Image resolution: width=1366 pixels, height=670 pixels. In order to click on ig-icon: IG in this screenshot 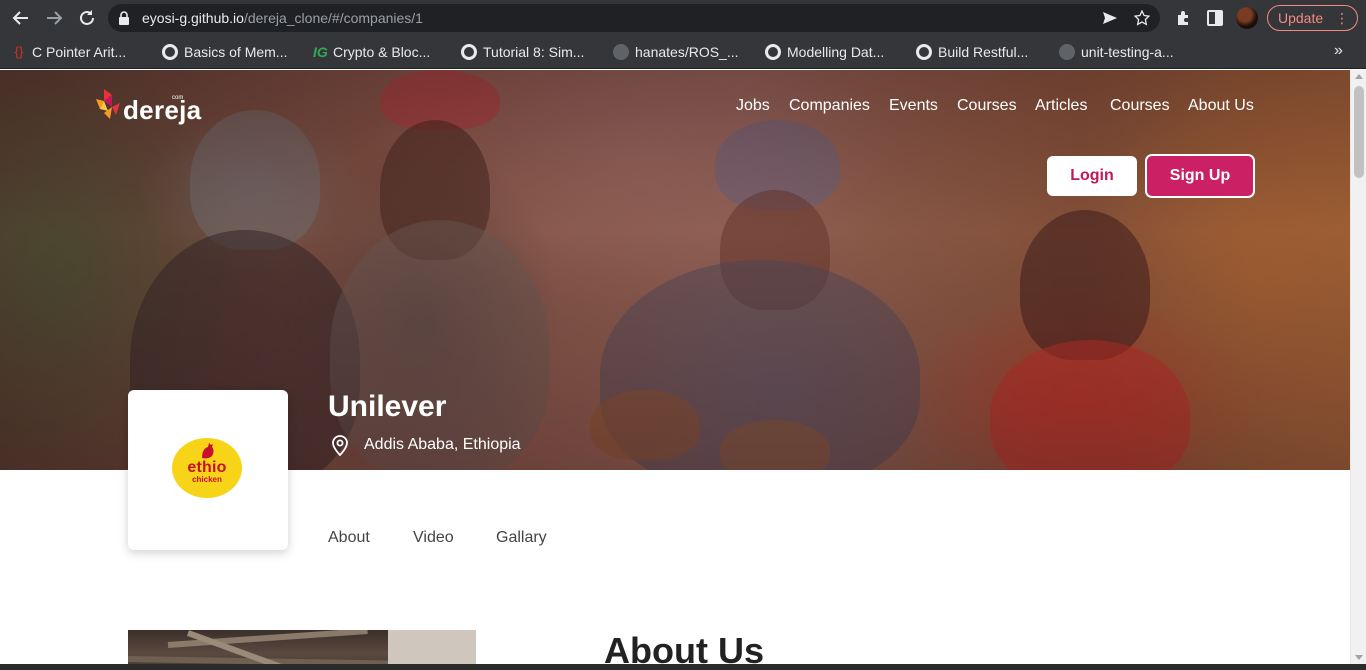, I will do `click(320, 52)`.